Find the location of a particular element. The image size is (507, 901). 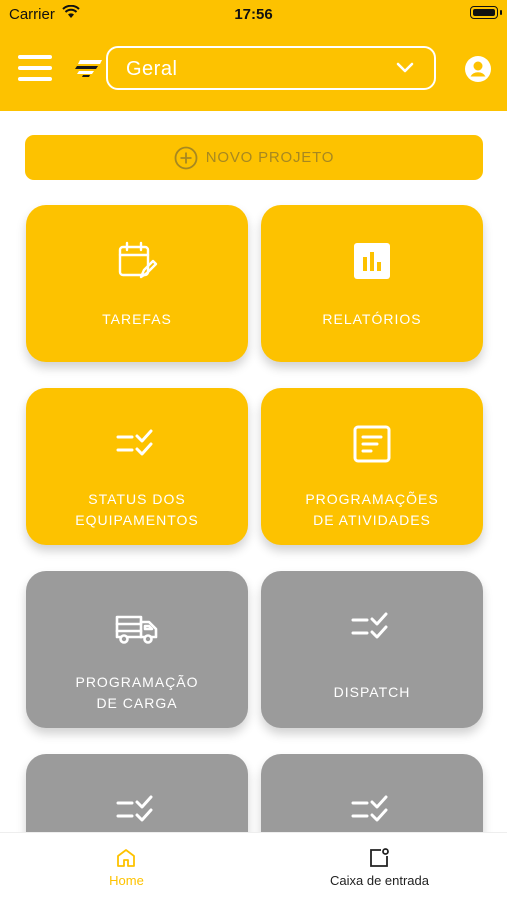

tab-home-label: Home is located at coordinates (126, 880).